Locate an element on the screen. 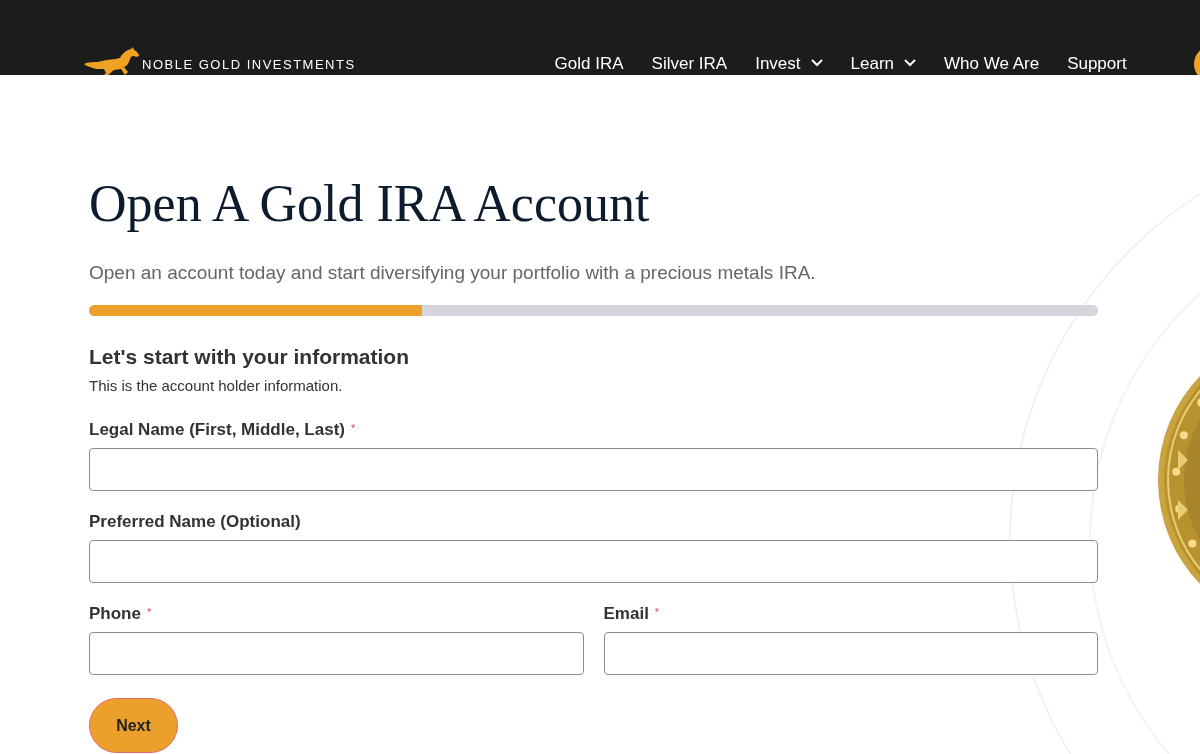  section-heading: Let's start with your information is located at coordinates (249, 357).